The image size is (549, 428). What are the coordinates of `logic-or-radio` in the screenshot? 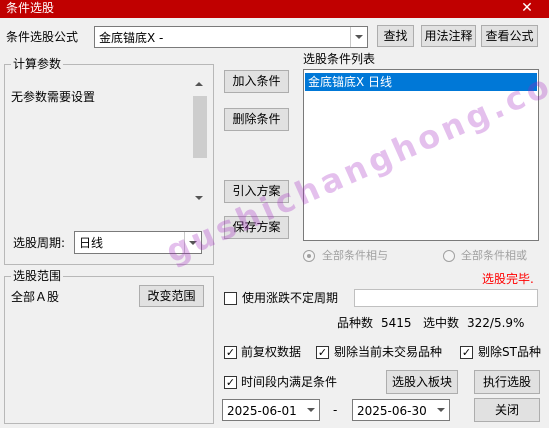 It's located at (449, 256).